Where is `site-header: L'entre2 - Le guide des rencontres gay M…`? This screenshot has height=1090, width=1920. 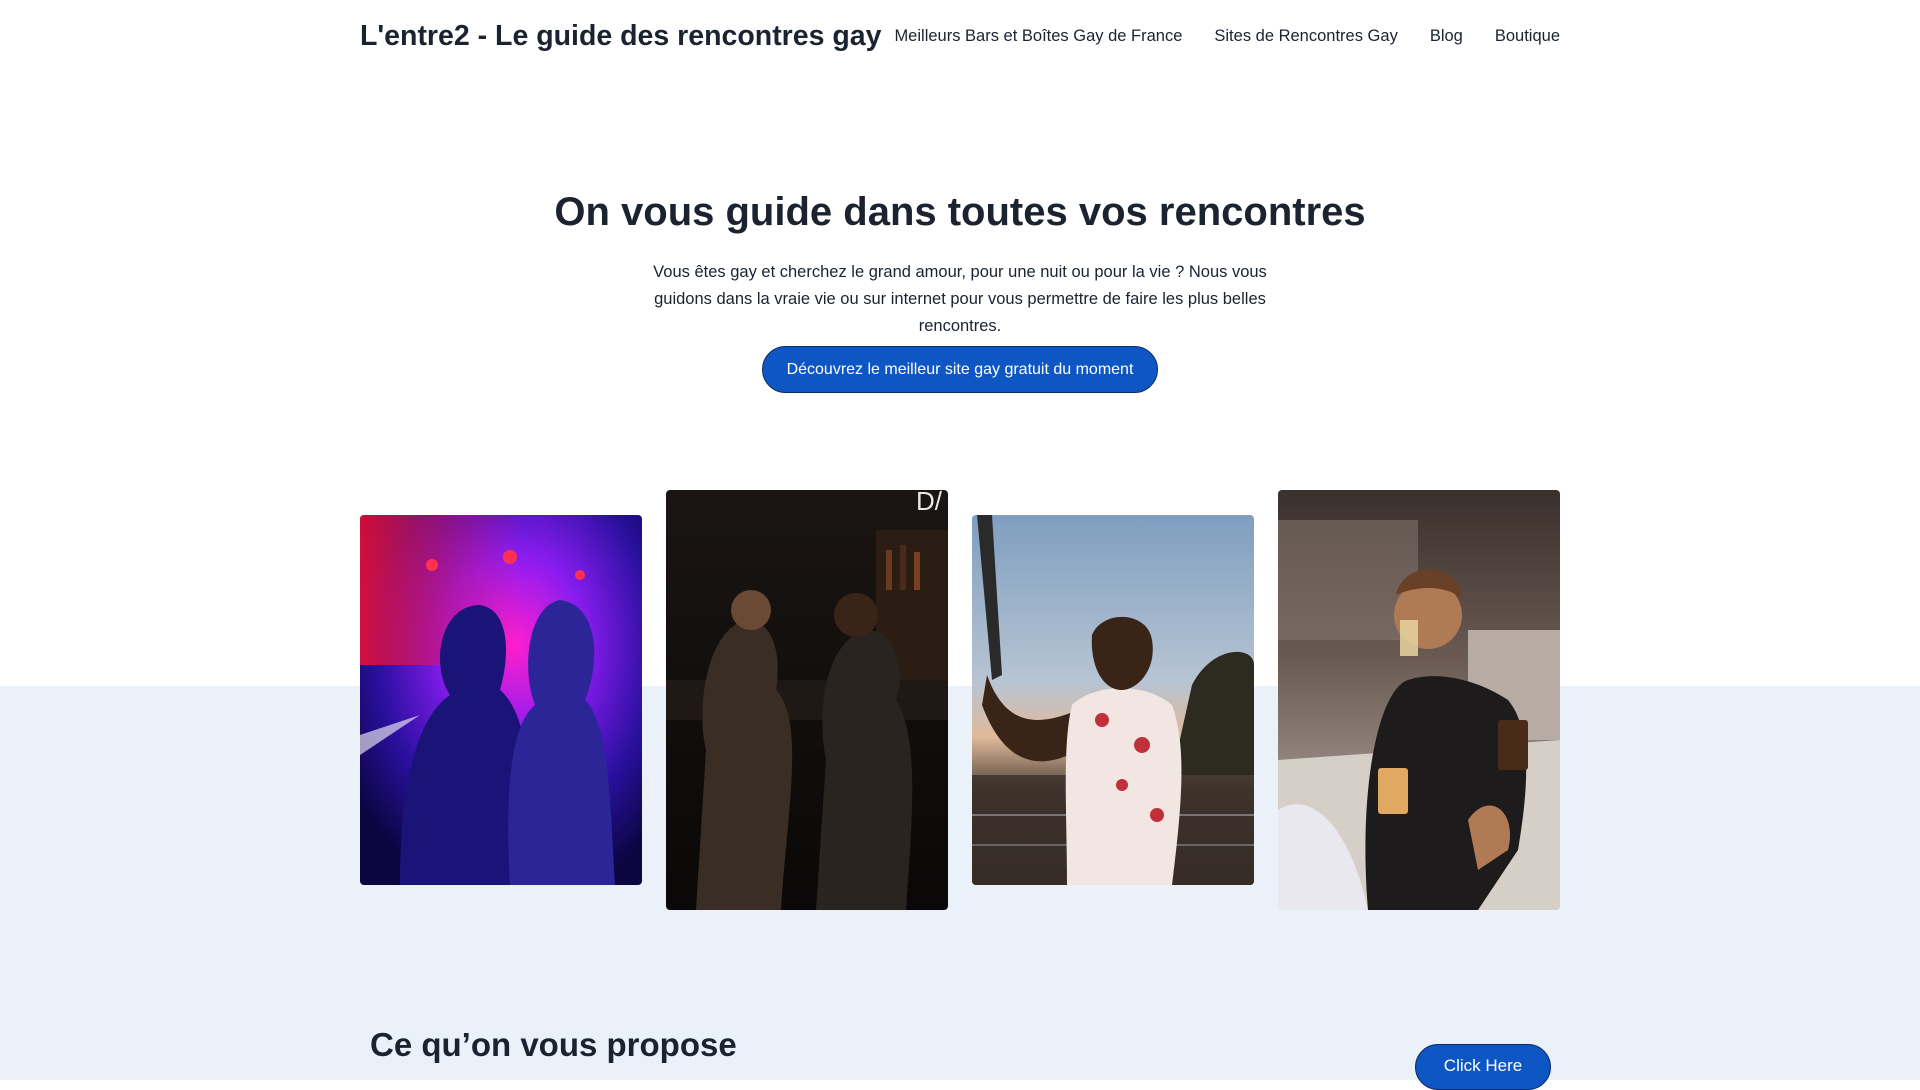 site-header: L'entre2 - Le guide des rencontres gay M… is located at coordinates (960, 38).